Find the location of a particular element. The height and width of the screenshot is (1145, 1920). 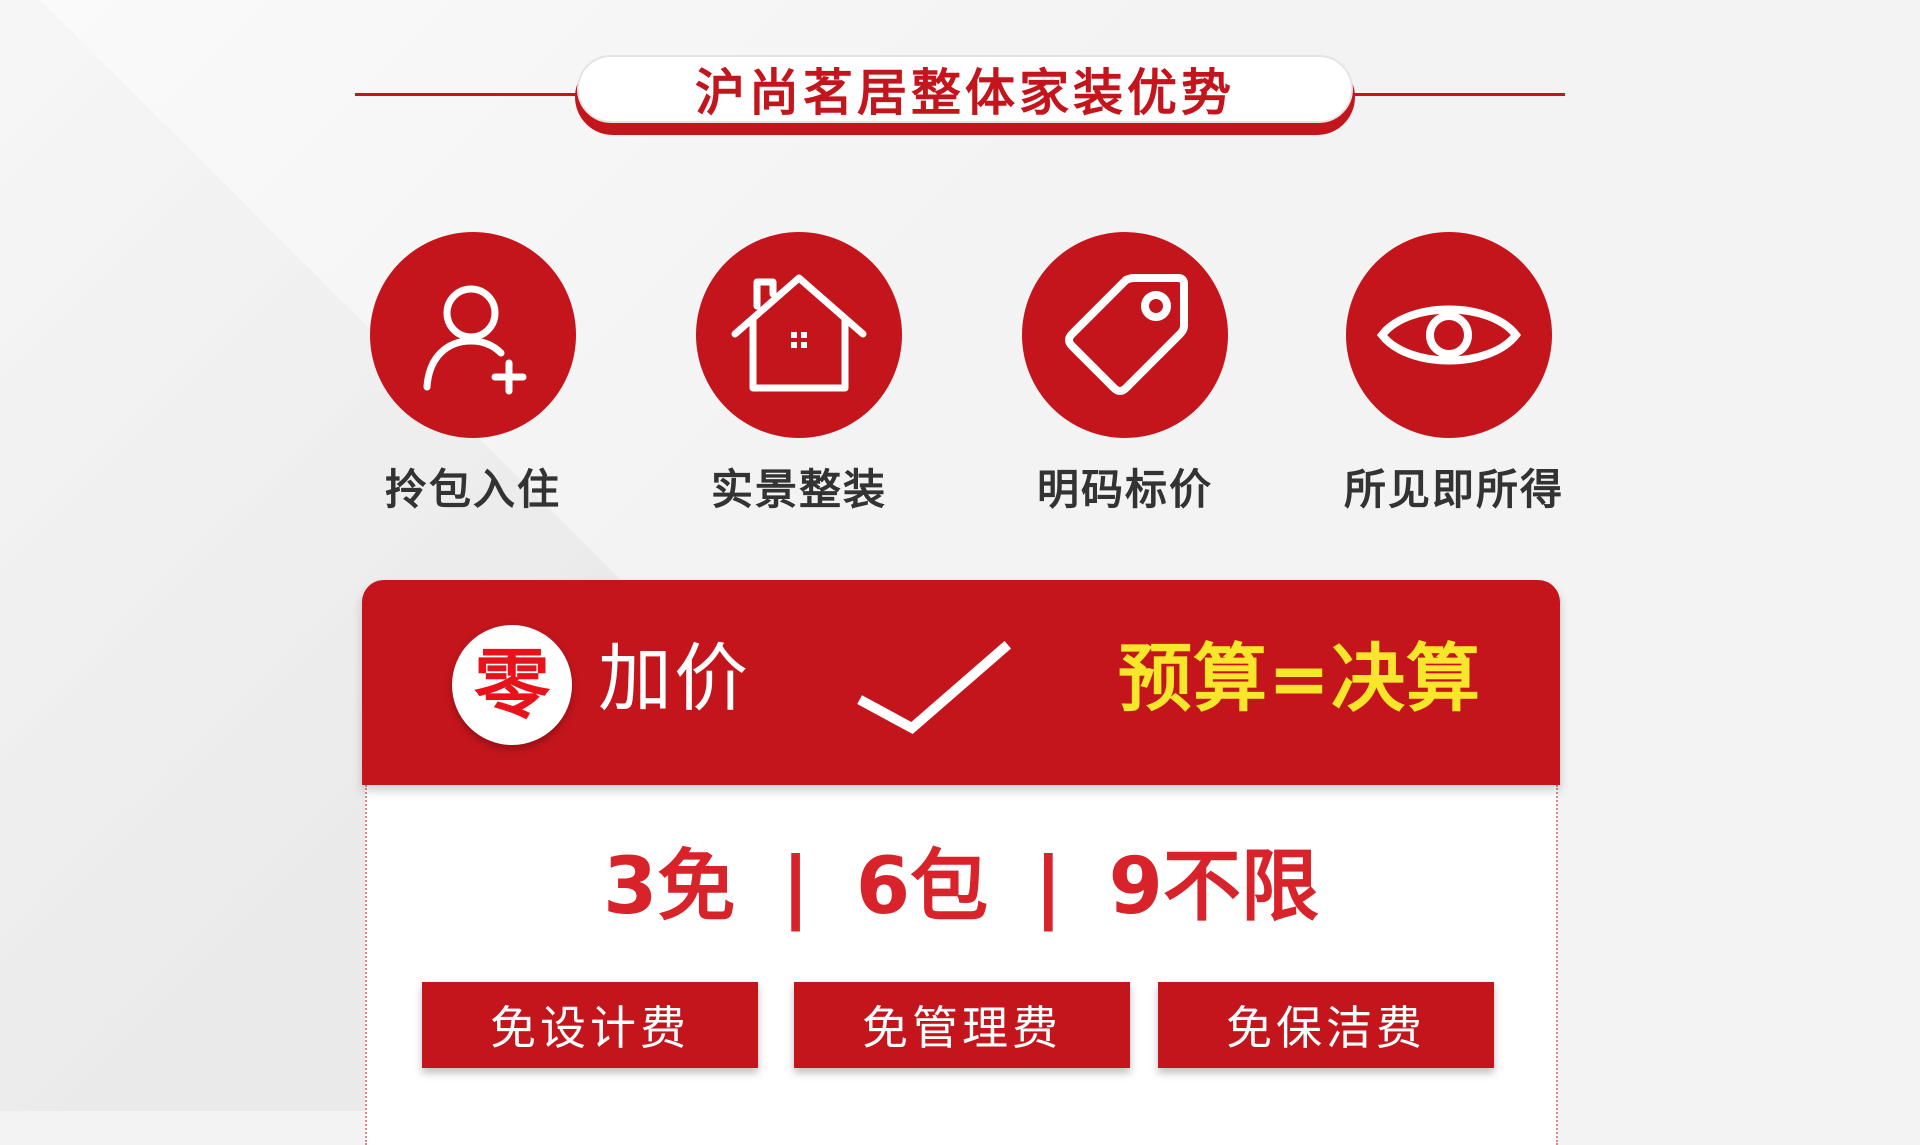

tag-free-management: 免管理费 is located at coordinates (962, 1025).